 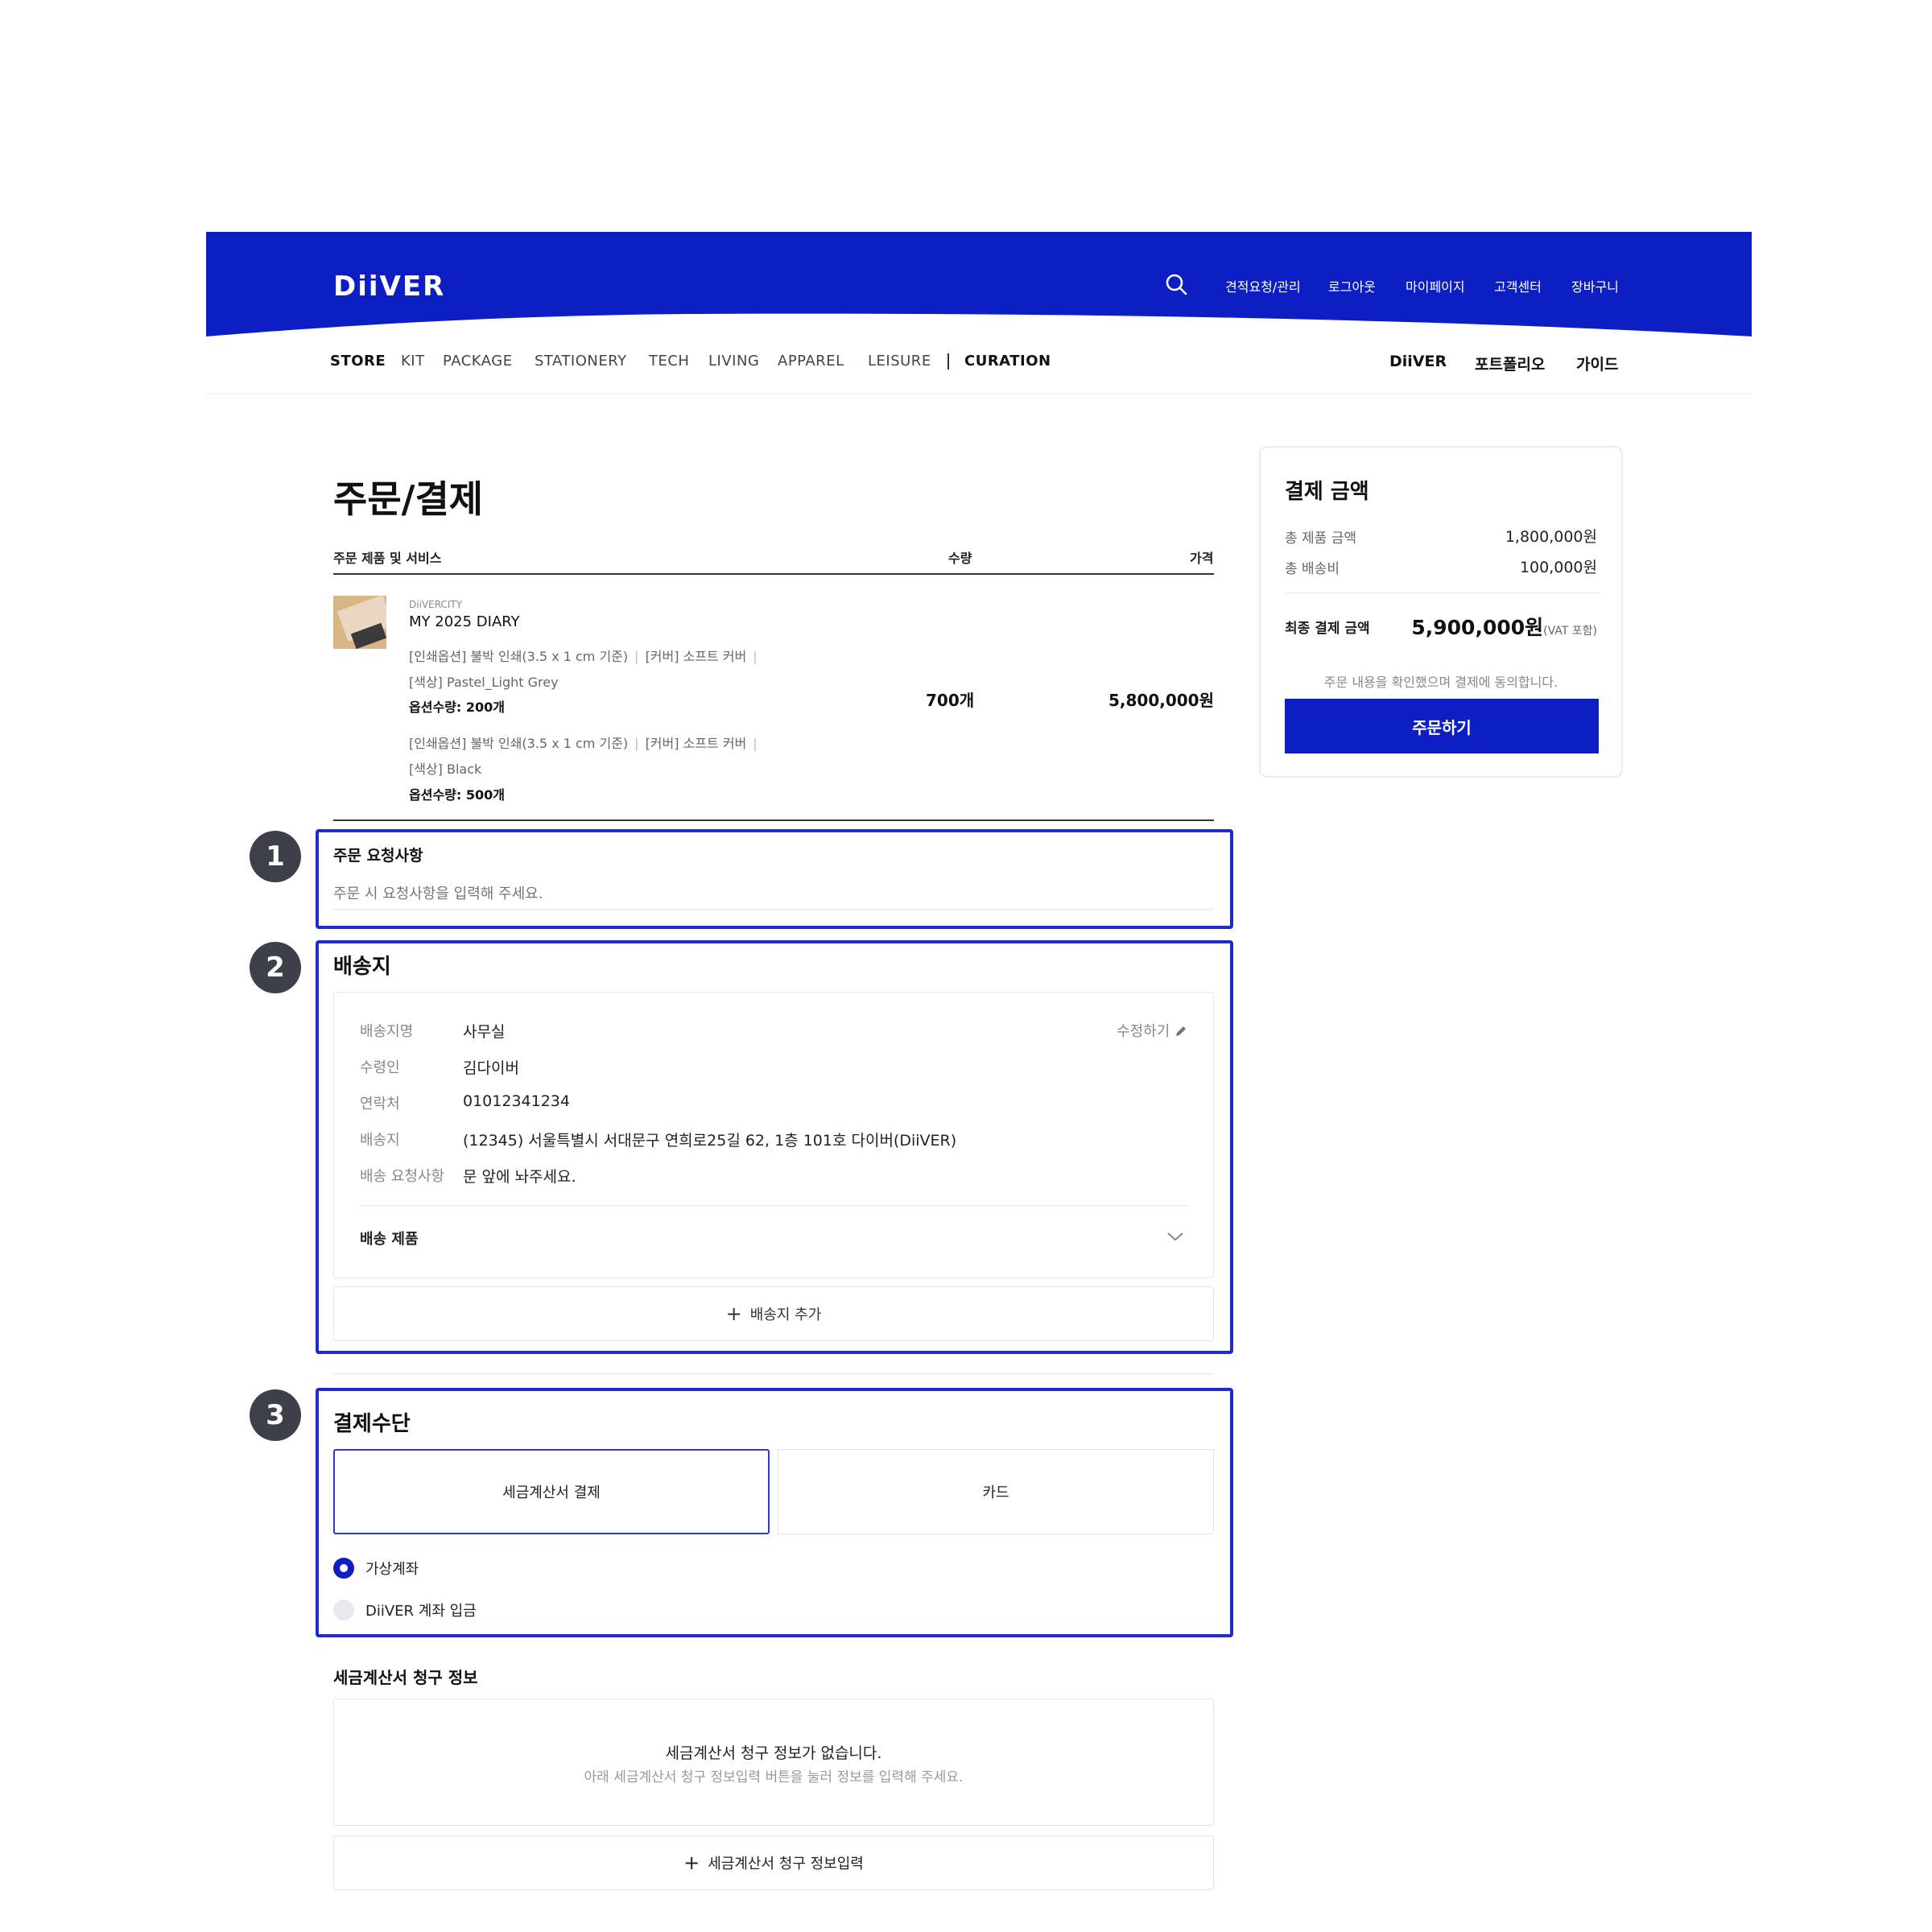 What do you see at coordinates (457, 707) in the screenshot?
I see `option-1-qty: 옵션수량: 200개` at bounding box center [457, 707].